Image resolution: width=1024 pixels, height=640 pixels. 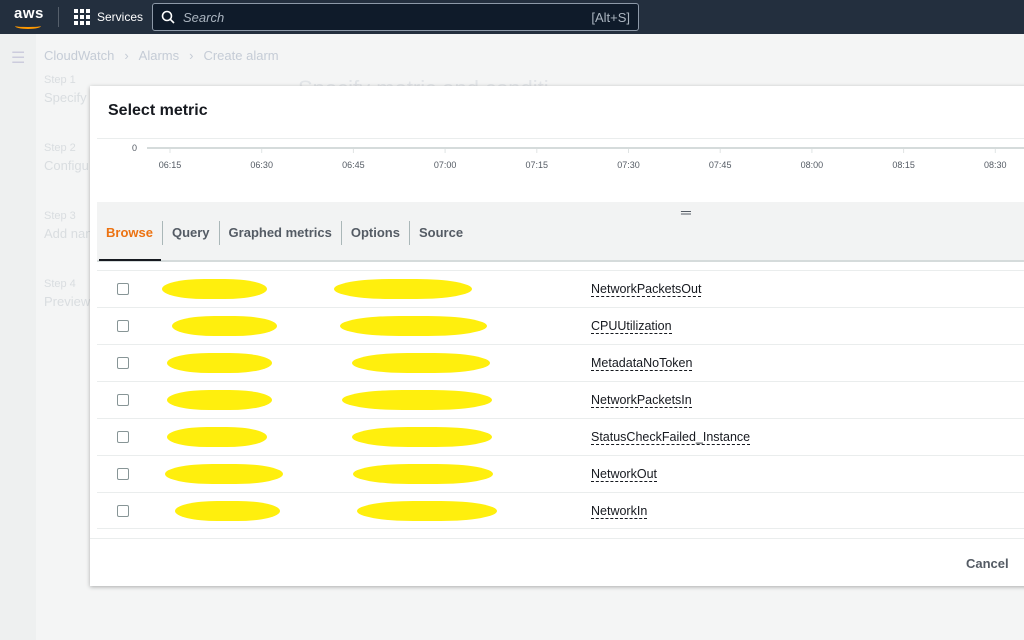 I want to click on resize-handle-icon: ═, so click(x=686, y=212).